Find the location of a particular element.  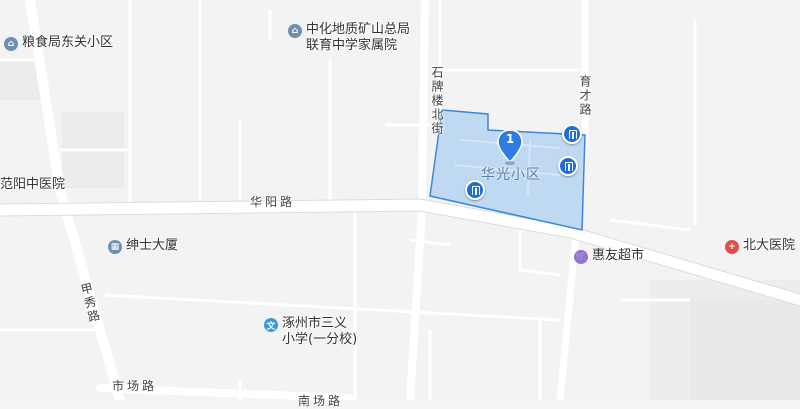

poi-grain-bureau: ⌂ 粮食局东关小区 is located at coordinates (58, 43).